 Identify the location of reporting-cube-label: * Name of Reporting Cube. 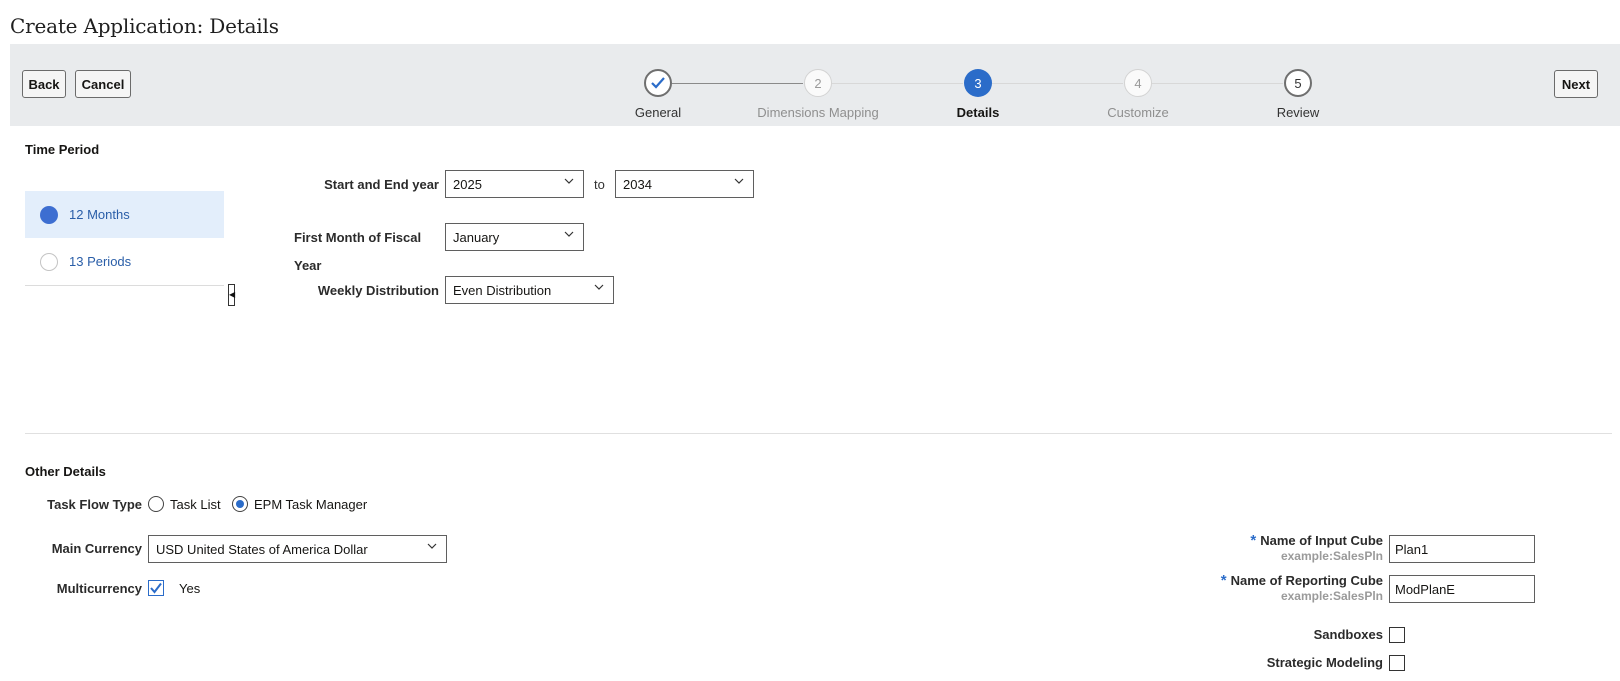
(1281, 580).